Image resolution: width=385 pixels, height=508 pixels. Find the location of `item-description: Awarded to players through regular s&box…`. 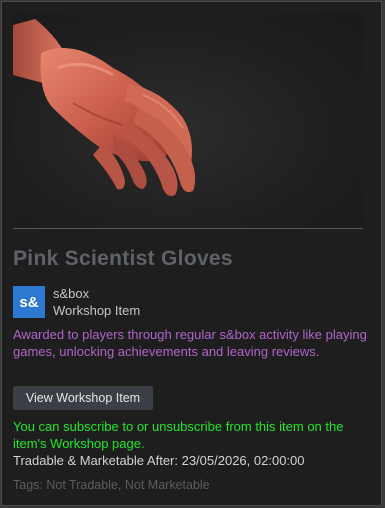

item-description: Awarded to players through regular s&box… is located at coordinates (190, 343).